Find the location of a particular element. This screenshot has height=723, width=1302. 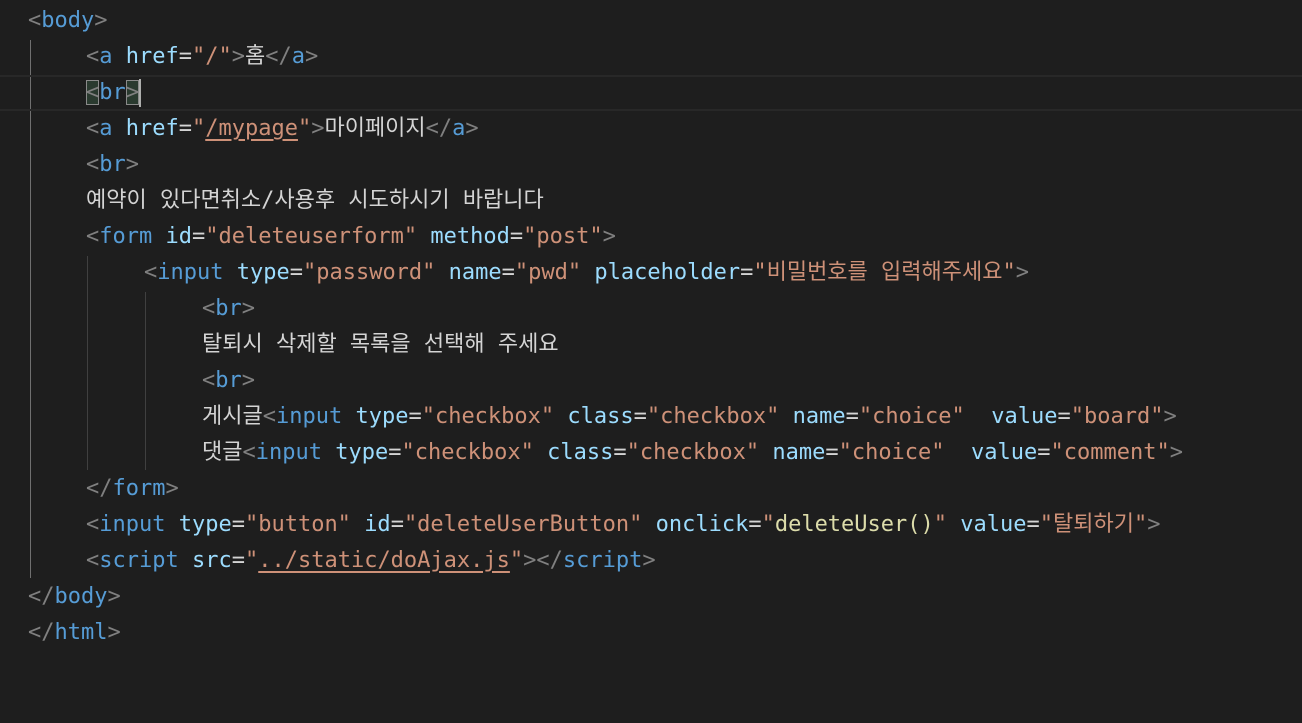

token: name is located at coordinates (799, 452).